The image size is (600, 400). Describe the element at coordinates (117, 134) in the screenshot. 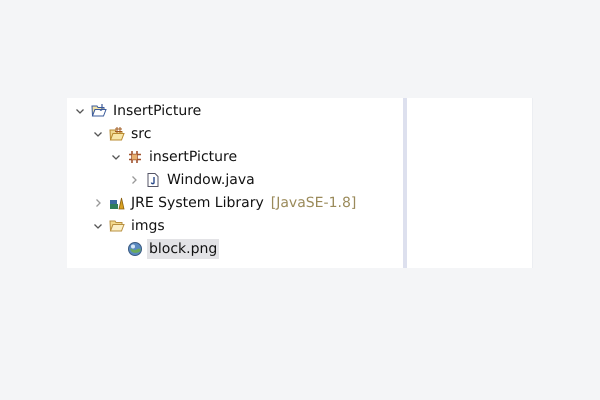

I see `source-folder-icon` at that location.